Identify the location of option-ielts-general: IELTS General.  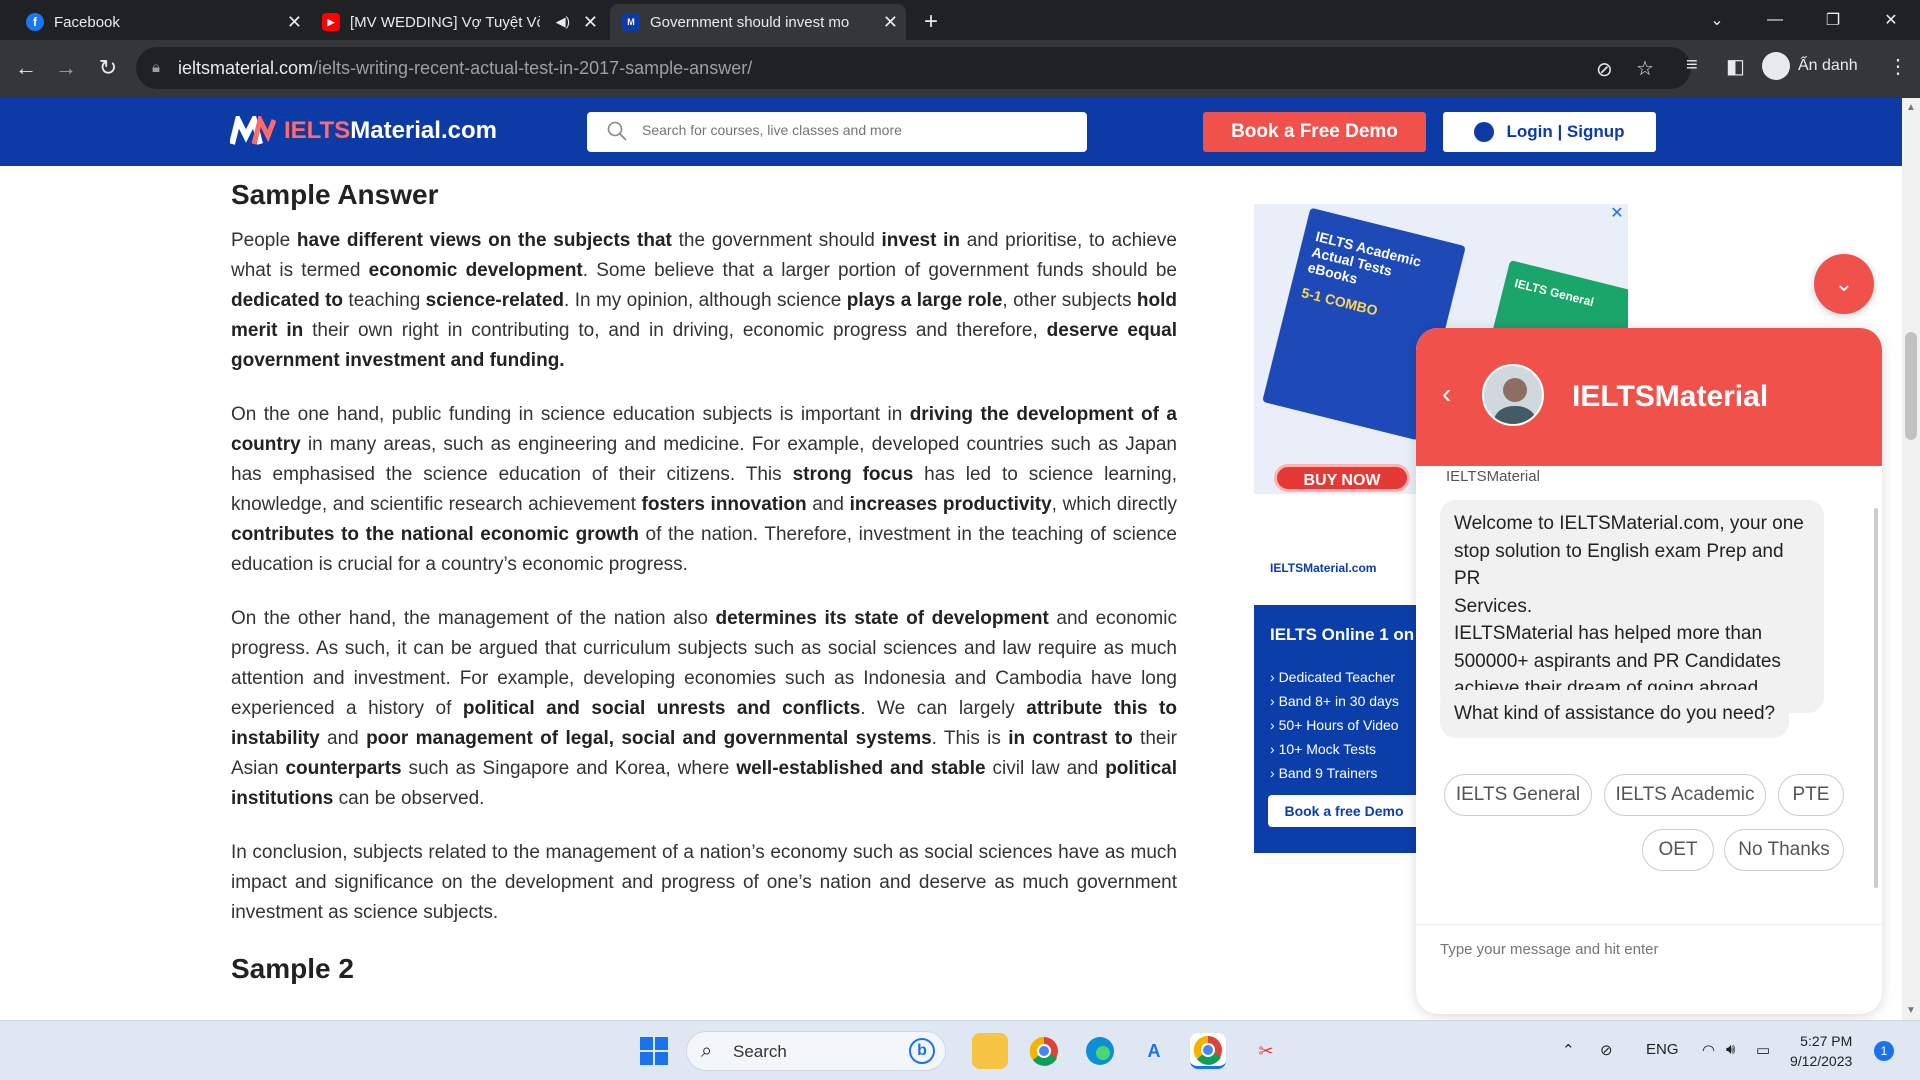
(1518, 795).